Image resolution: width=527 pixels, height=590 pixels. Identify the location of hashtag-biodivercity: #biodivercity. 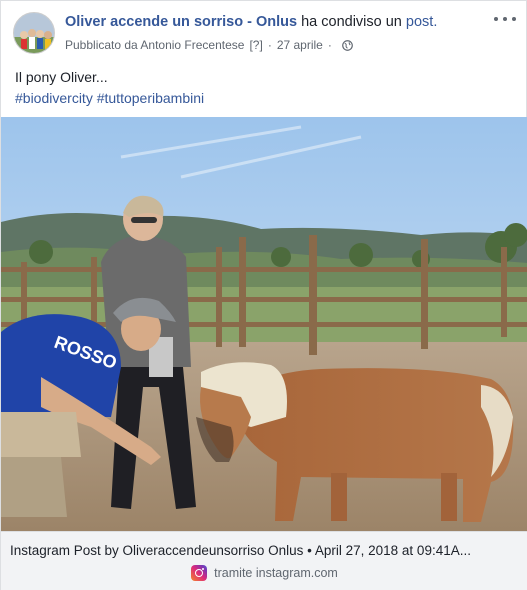
(54, 98).